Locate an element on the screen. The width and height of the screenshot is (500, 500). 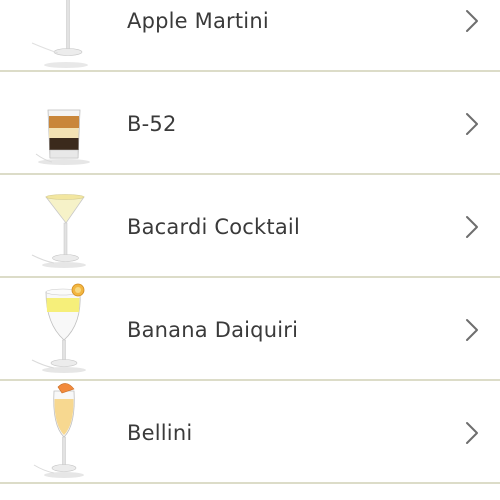
item-label: Bacardi Cocktail is located at coordinates (213, 226).